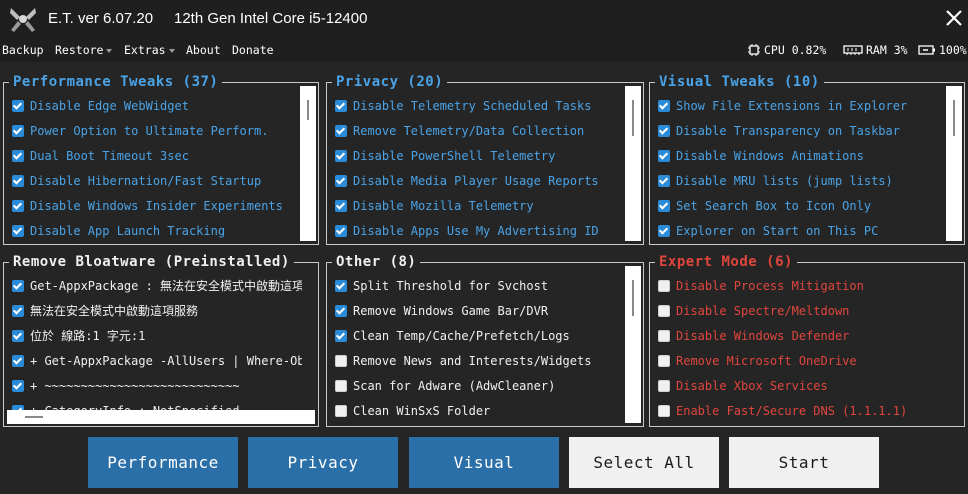 The width and height of the screenshot is (968, 494). Describe the element at coordinates (476, 180) in the screenshot. I see `list-item: Disable Media Player Usage Reports` at that location.